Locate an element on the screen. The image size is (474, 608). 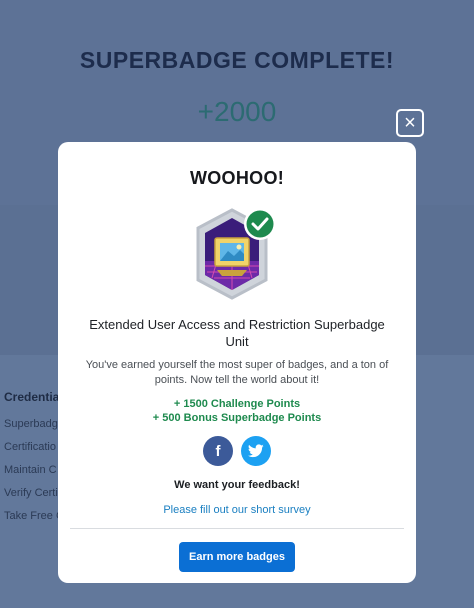
credentials-item: Take Free C is located at coordinates (34, 516).